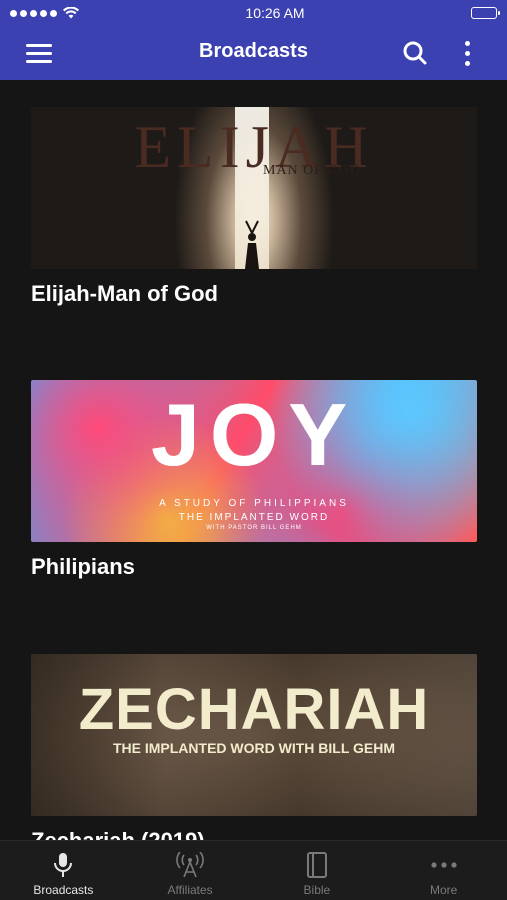  Describe the element at coordinates (63, 890) in the screenshot. I see `tab-label: Broadcasts` at that location.